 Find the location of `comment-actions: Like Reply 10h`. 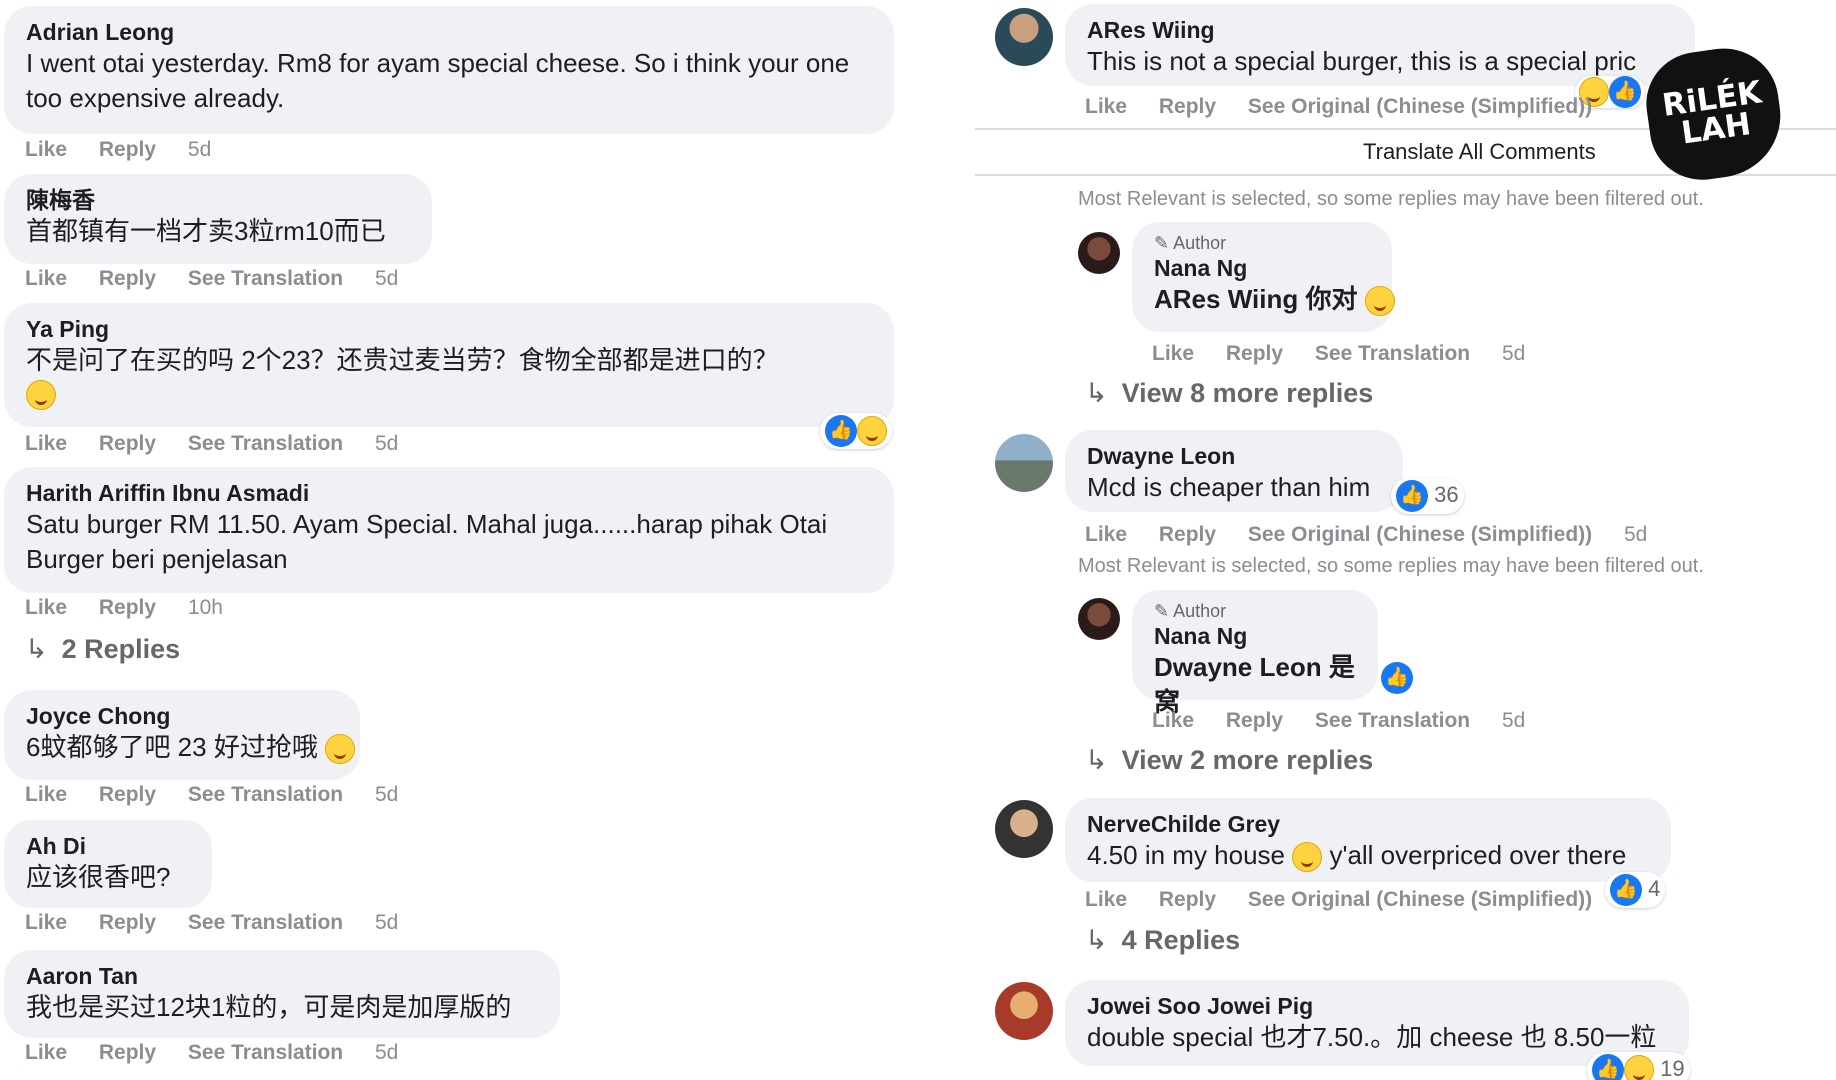

comment-actions: Like Reply 10h is located at coordinates (137, 608).